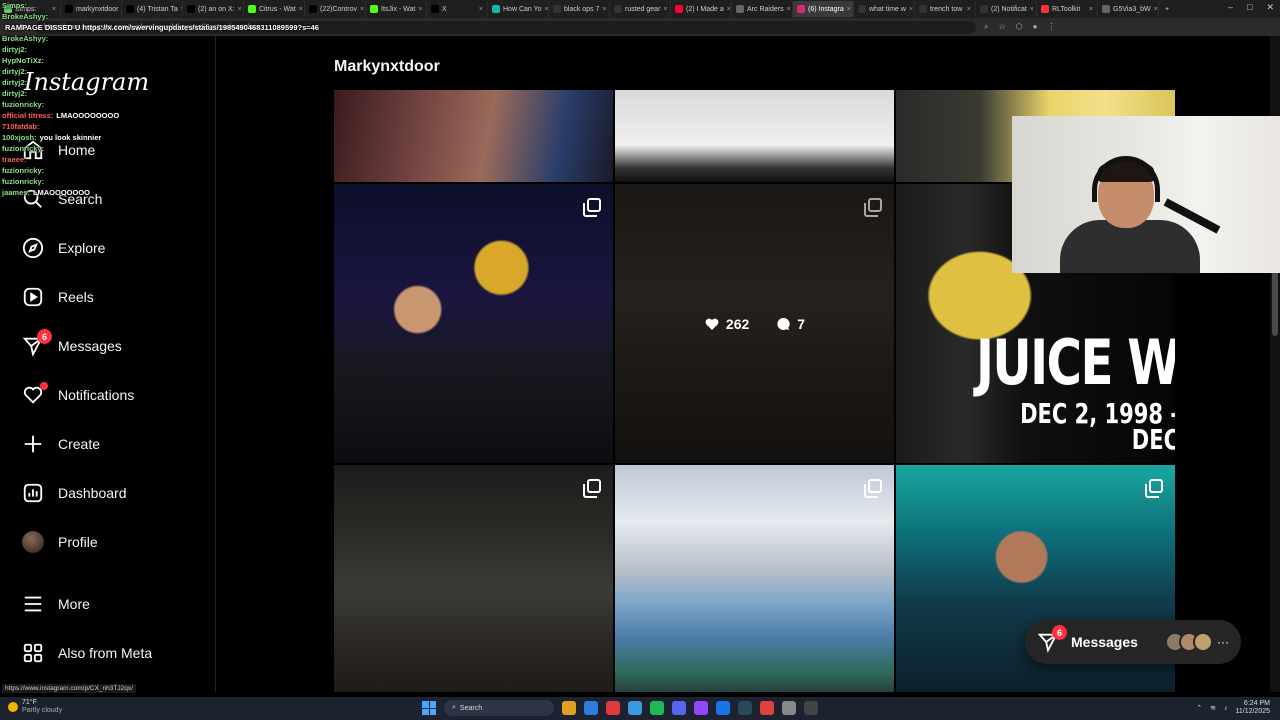  What do you see at coordinates (74, 493) in the screenshot?
I see `nav-dashboard: Dashboard` at bounding box center [74, 493].